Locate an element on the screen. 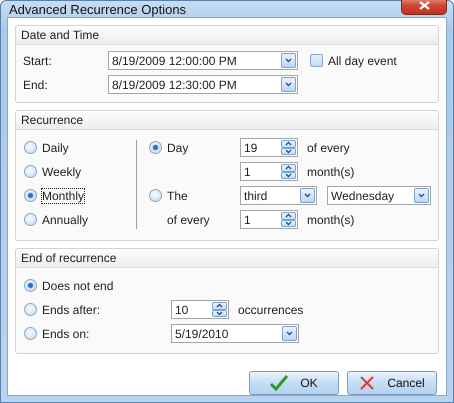  ordinal-dropdown: third is located at coordinates (278, 195).